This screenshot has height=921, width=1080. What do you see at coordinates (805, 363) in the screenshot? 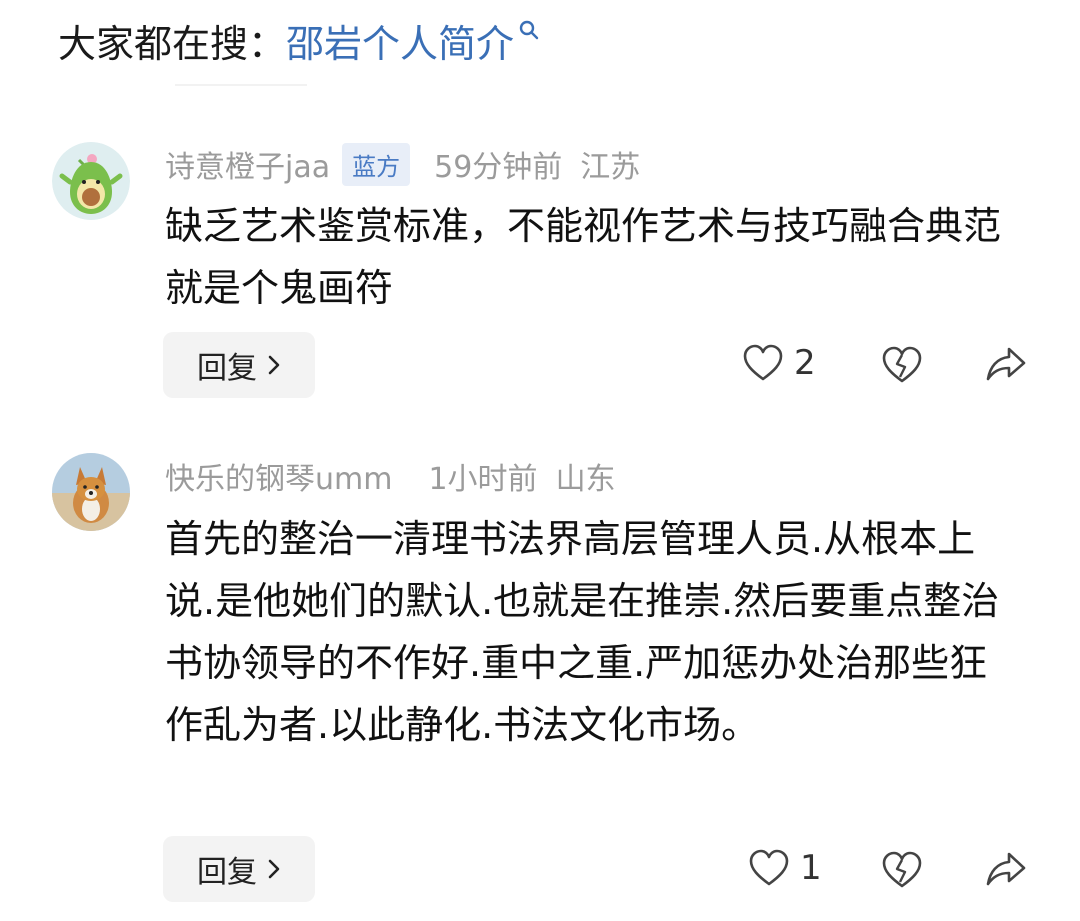
I see `like-count: 2` at bounding box center [805, 363].